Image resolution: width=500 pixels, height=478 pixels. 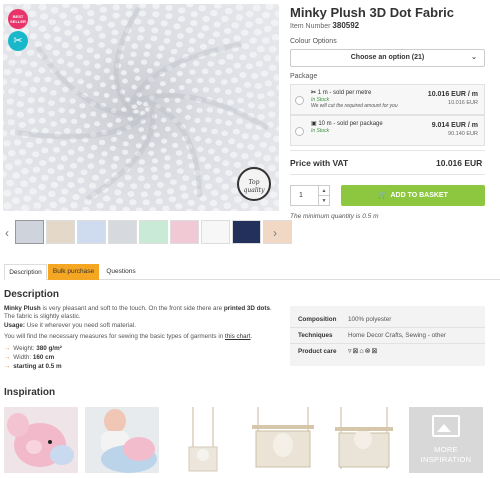 I want to click on bullet-width: → Width: 160 cm, so click(x=29, y=357).